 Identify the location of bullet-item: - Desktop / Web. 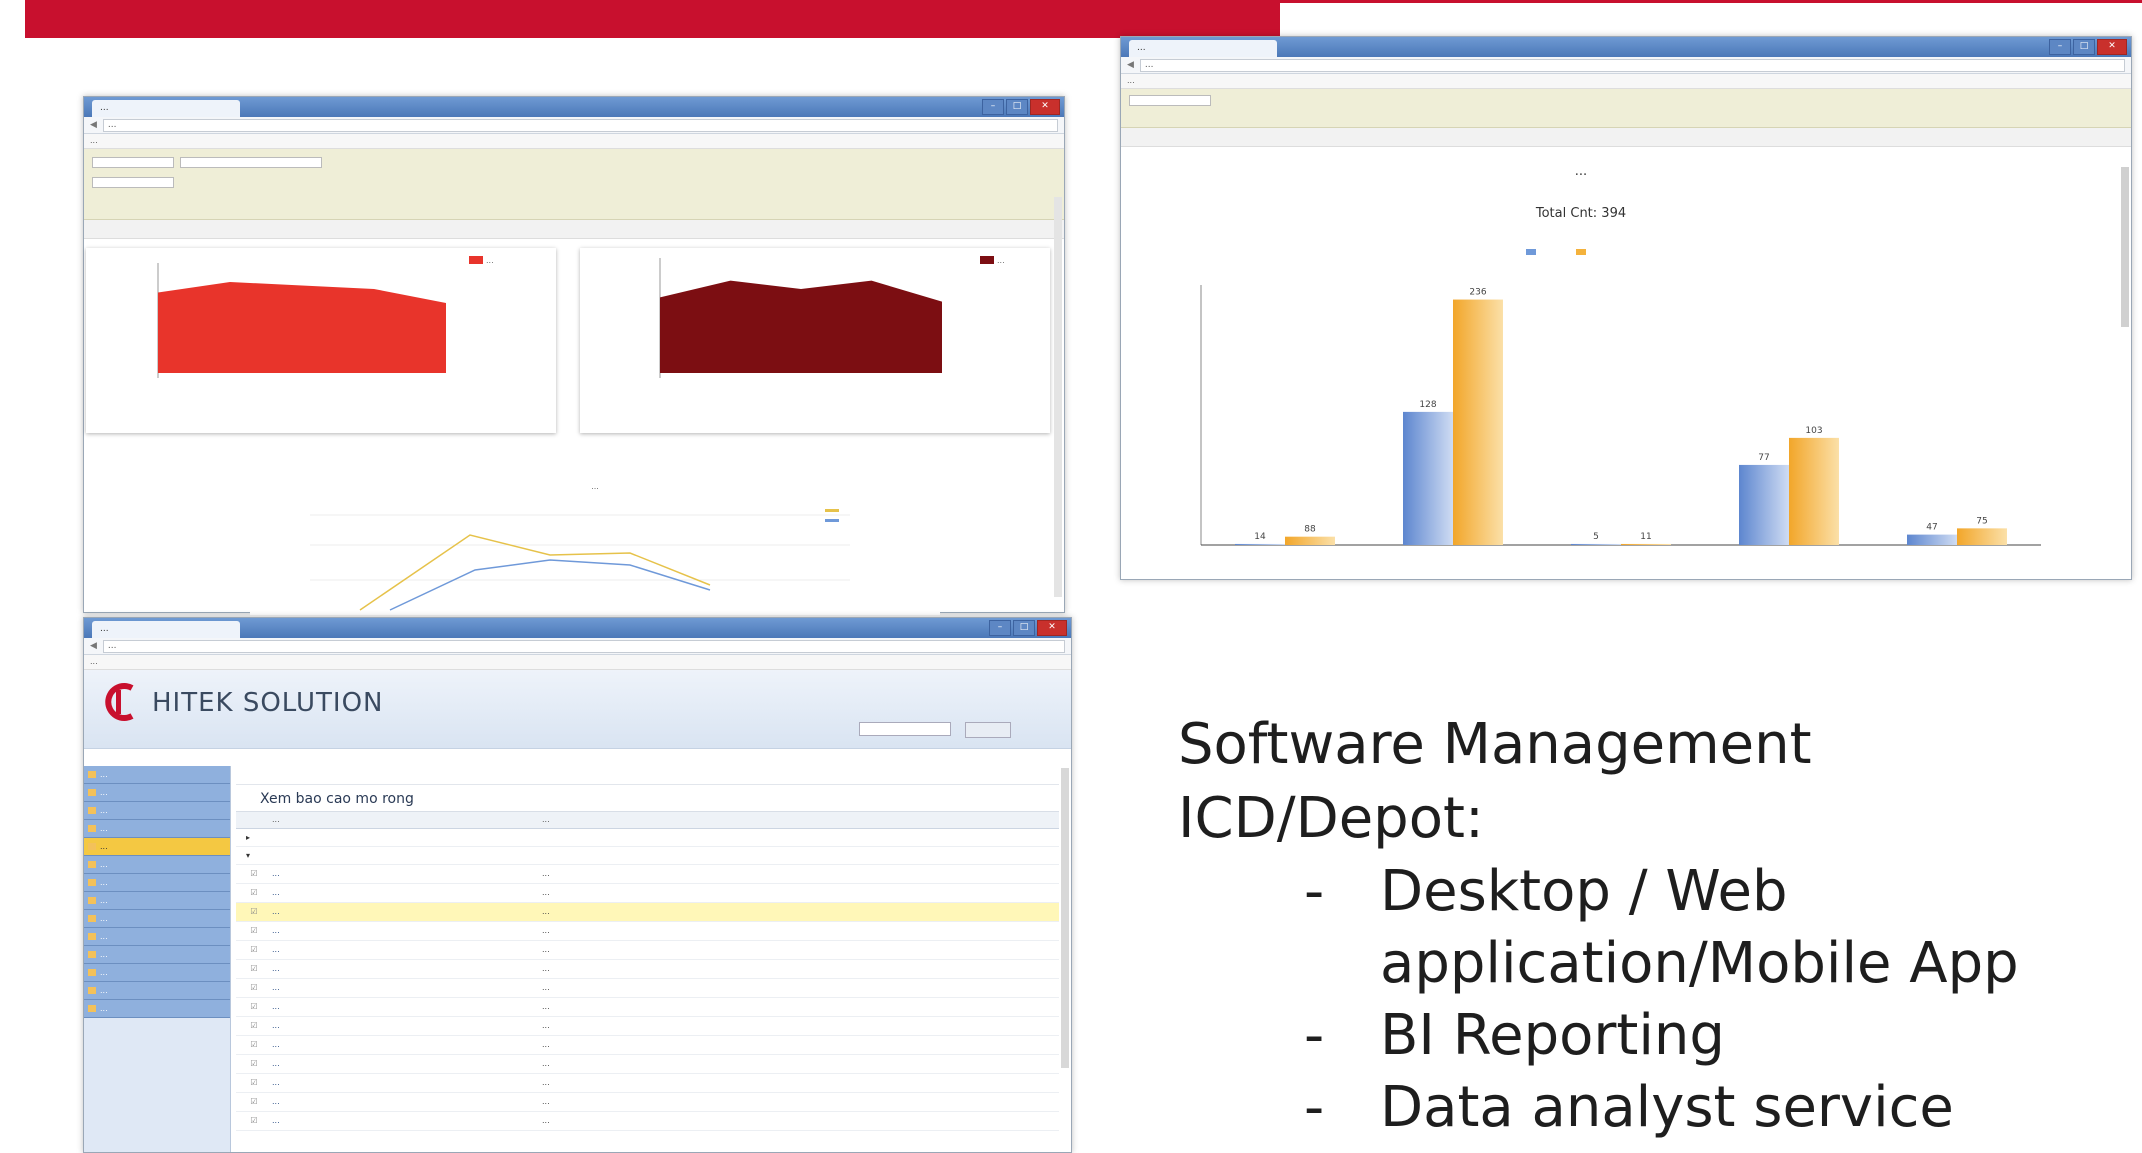
(1653, 892).